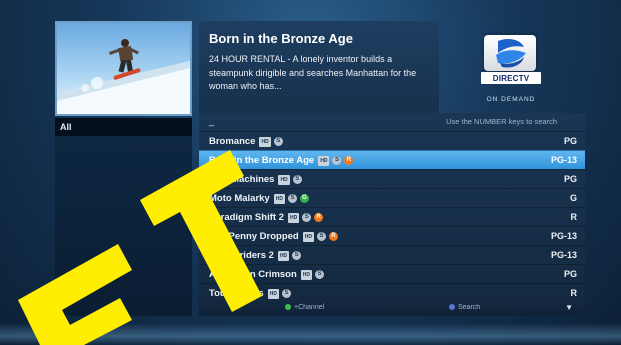 This screenshot has width=621, height=345. I want to click on program-row: Moto Malarky HD S G G, so click(392, 197).